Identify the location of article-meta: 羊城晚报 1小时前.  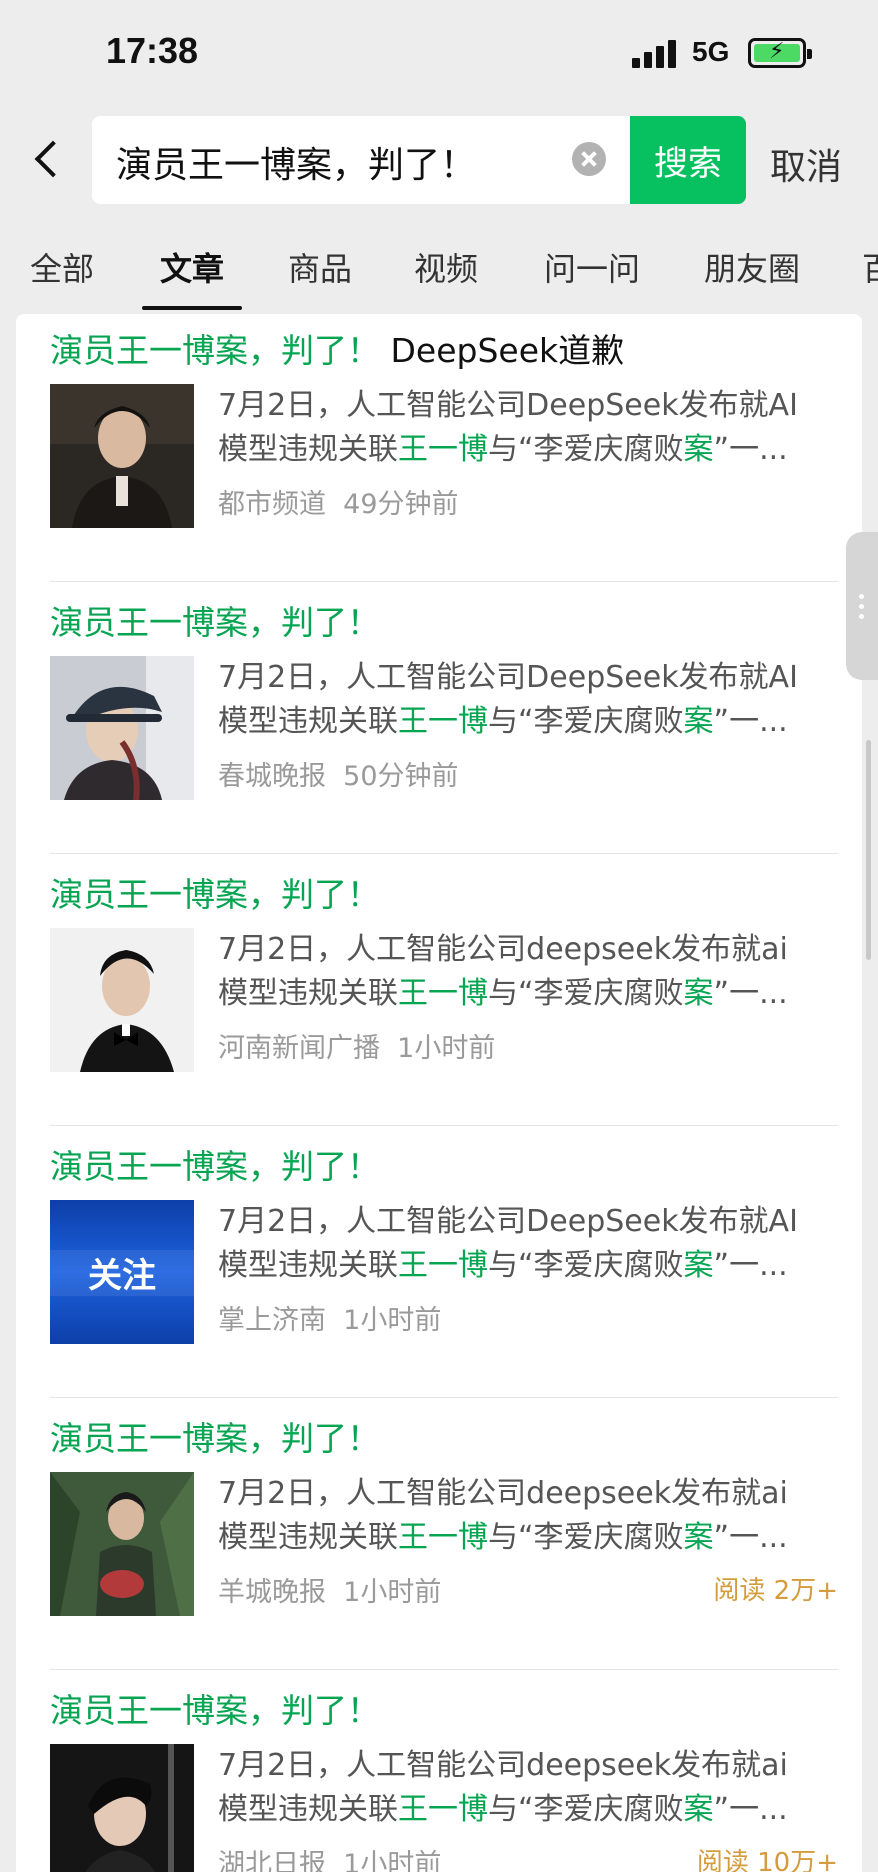
(330, 1592).